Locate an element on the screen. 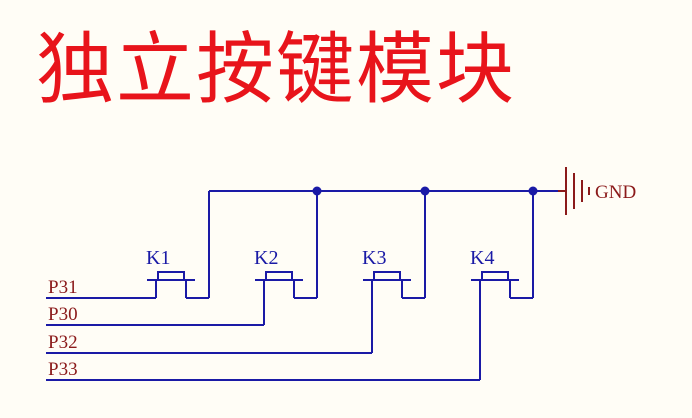  port-label-p32: P32 is located at coordinates (63, 342).